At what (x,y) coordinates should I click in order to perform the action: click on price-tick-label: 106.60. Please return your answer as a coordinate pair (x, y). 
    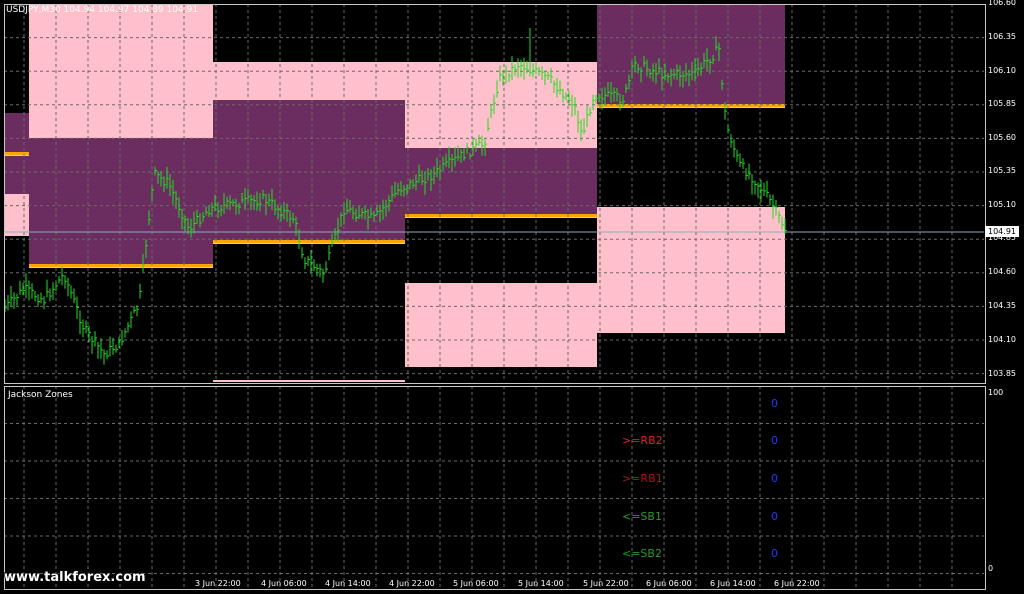
    Looking at the image, I should click on (1002, 3).